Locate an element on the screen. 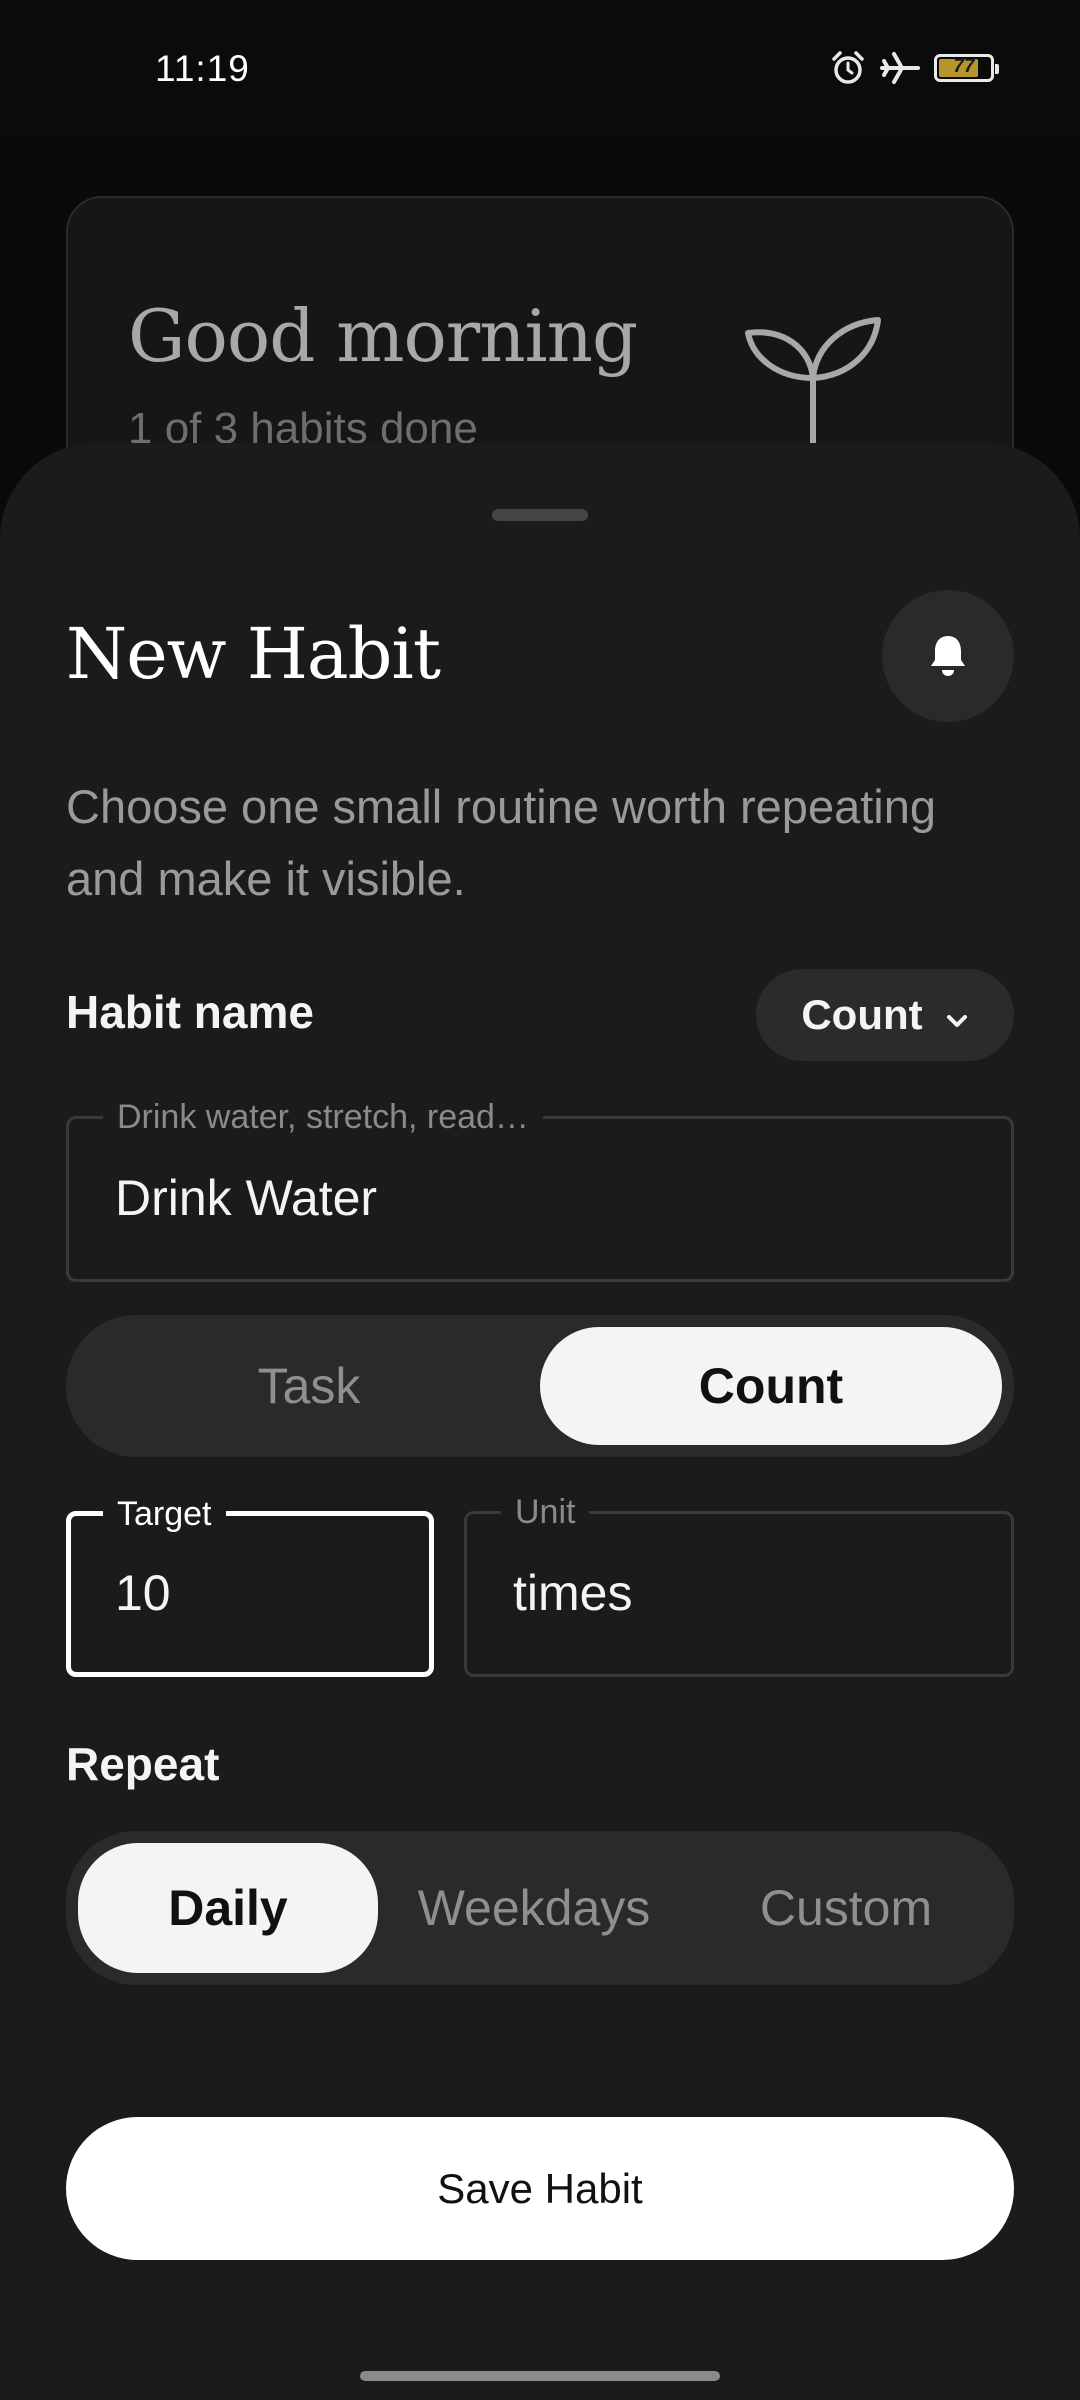 Image resolution: width=1080 pixels, height=2400 pixels. toggle-option-task-label: Task is located at coordinates (309, 1386).